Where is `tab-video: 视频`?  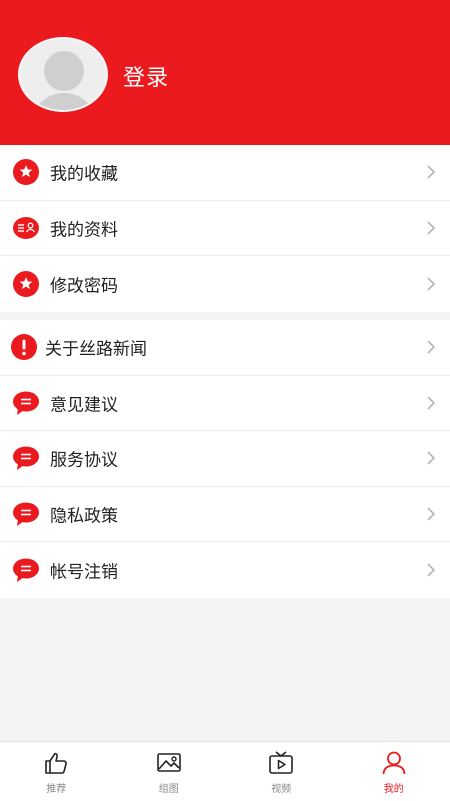 tab-video: 视频 is located at coordinates (281, 771).